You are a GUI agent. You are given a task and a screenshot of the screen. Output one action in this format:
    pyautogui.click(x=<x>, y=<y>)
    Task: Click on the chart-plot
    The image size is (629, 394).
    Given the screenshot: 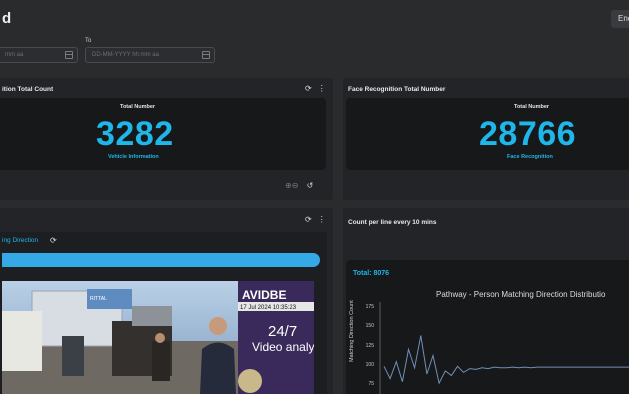 What is the action you would take?
    pyautogui.click(x=504, y=348)
    